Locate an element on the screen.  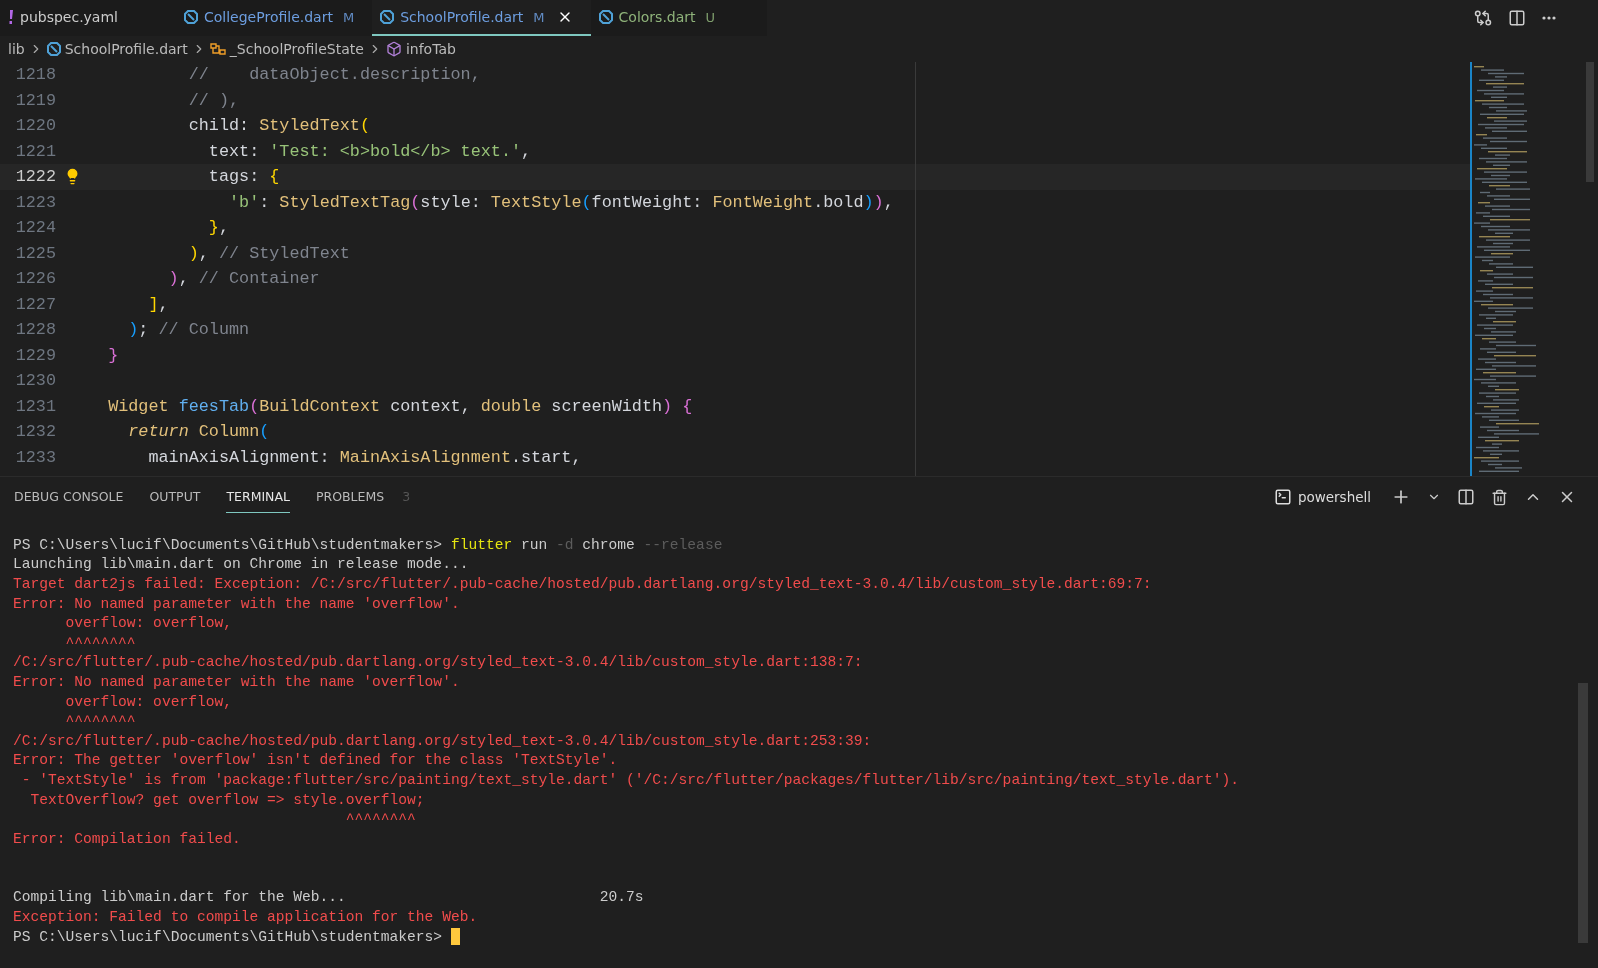
code-line: }, is located at coordinates (218, 228).